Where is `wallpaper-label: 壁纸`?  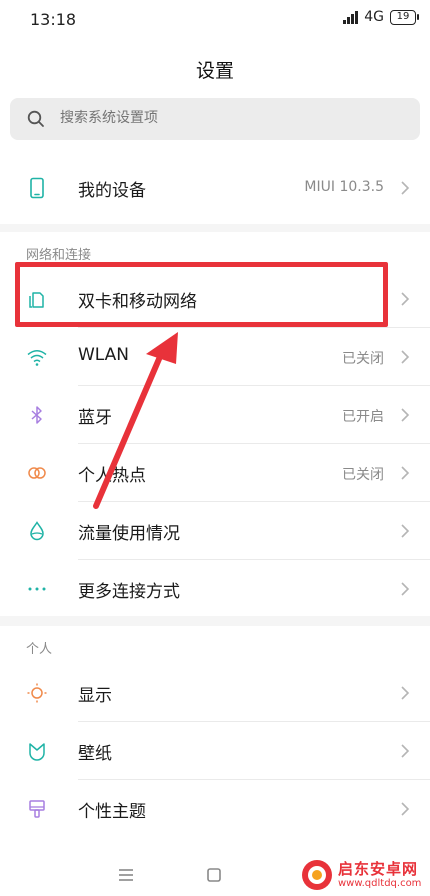
wallpaper-label: 壁纸 is located at coordinates (95, 754).